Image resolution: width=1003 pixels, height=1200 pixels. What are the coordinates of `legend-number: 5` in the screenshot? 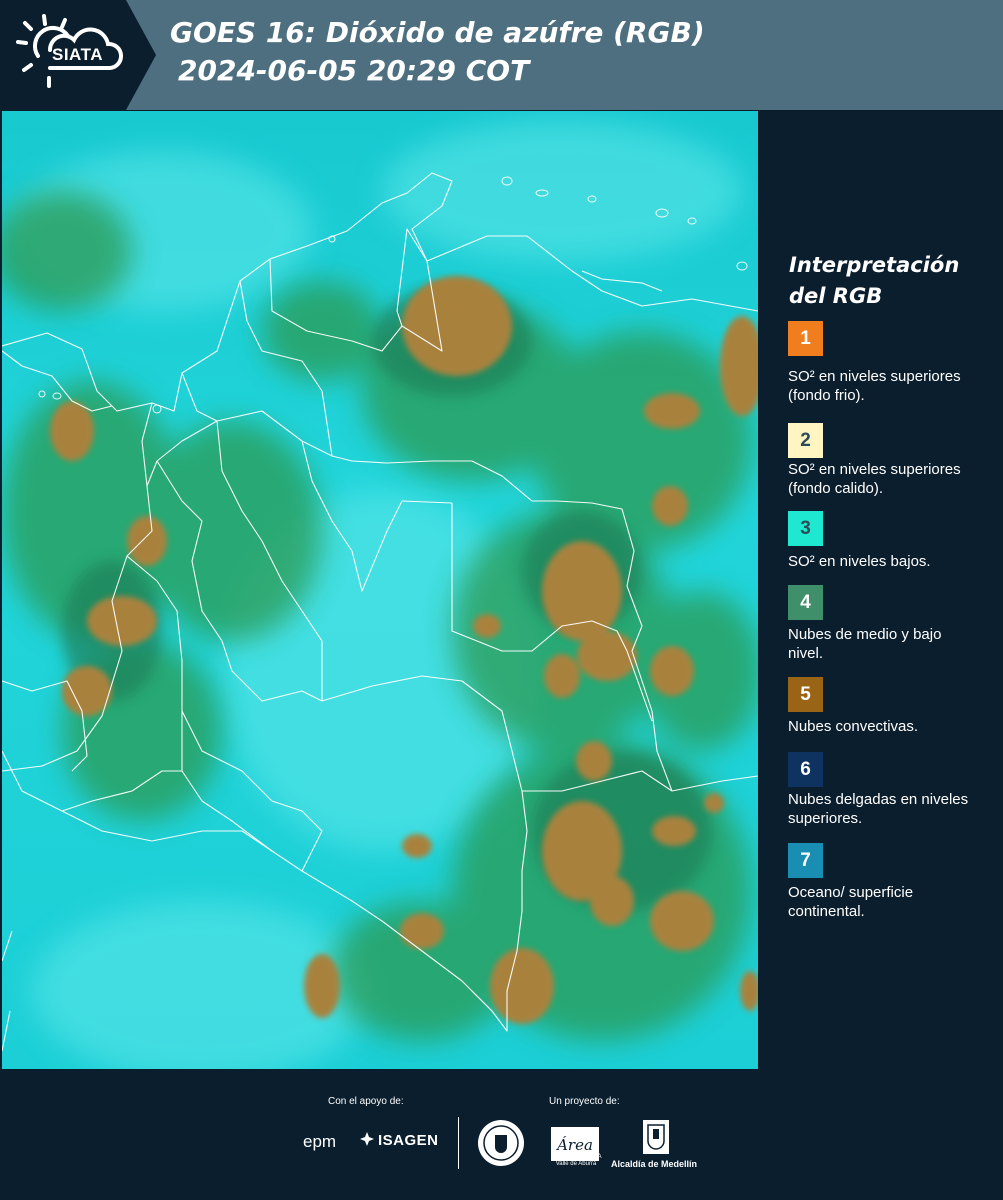 It's located at (805, 694).